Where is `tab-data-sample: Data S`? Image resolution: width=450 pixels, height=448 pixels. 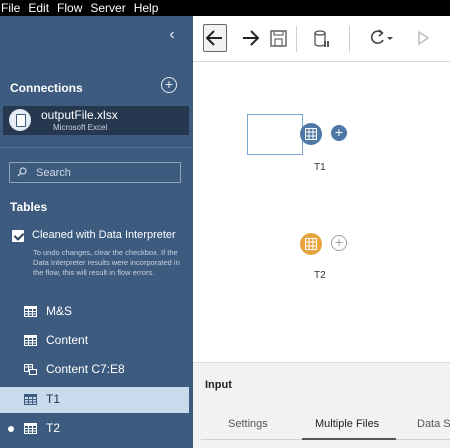 tab-data-sample: Data S is located at coordinates (433, 424).